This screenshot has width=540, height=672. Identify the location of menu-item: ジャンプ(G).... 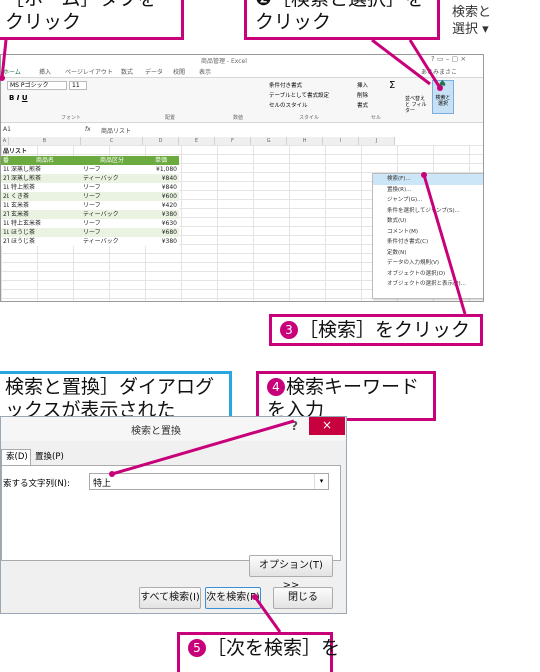
(428, 200).